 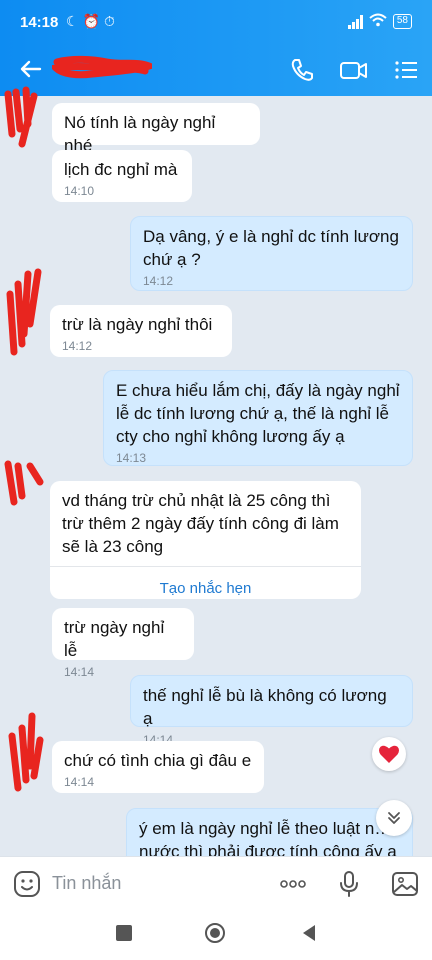 What do you see at coordinates (158, 760) in the screenshot?
I see `message-text: chứ có tình chia gì đâu e` at bounding box center [158, 760].